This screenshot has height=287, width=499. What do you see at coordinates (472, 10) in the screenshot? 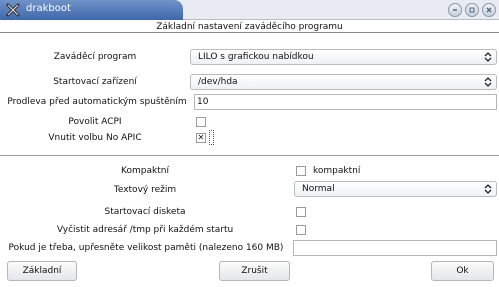
I see `maximize-icon` at bounding box center [472, 10].